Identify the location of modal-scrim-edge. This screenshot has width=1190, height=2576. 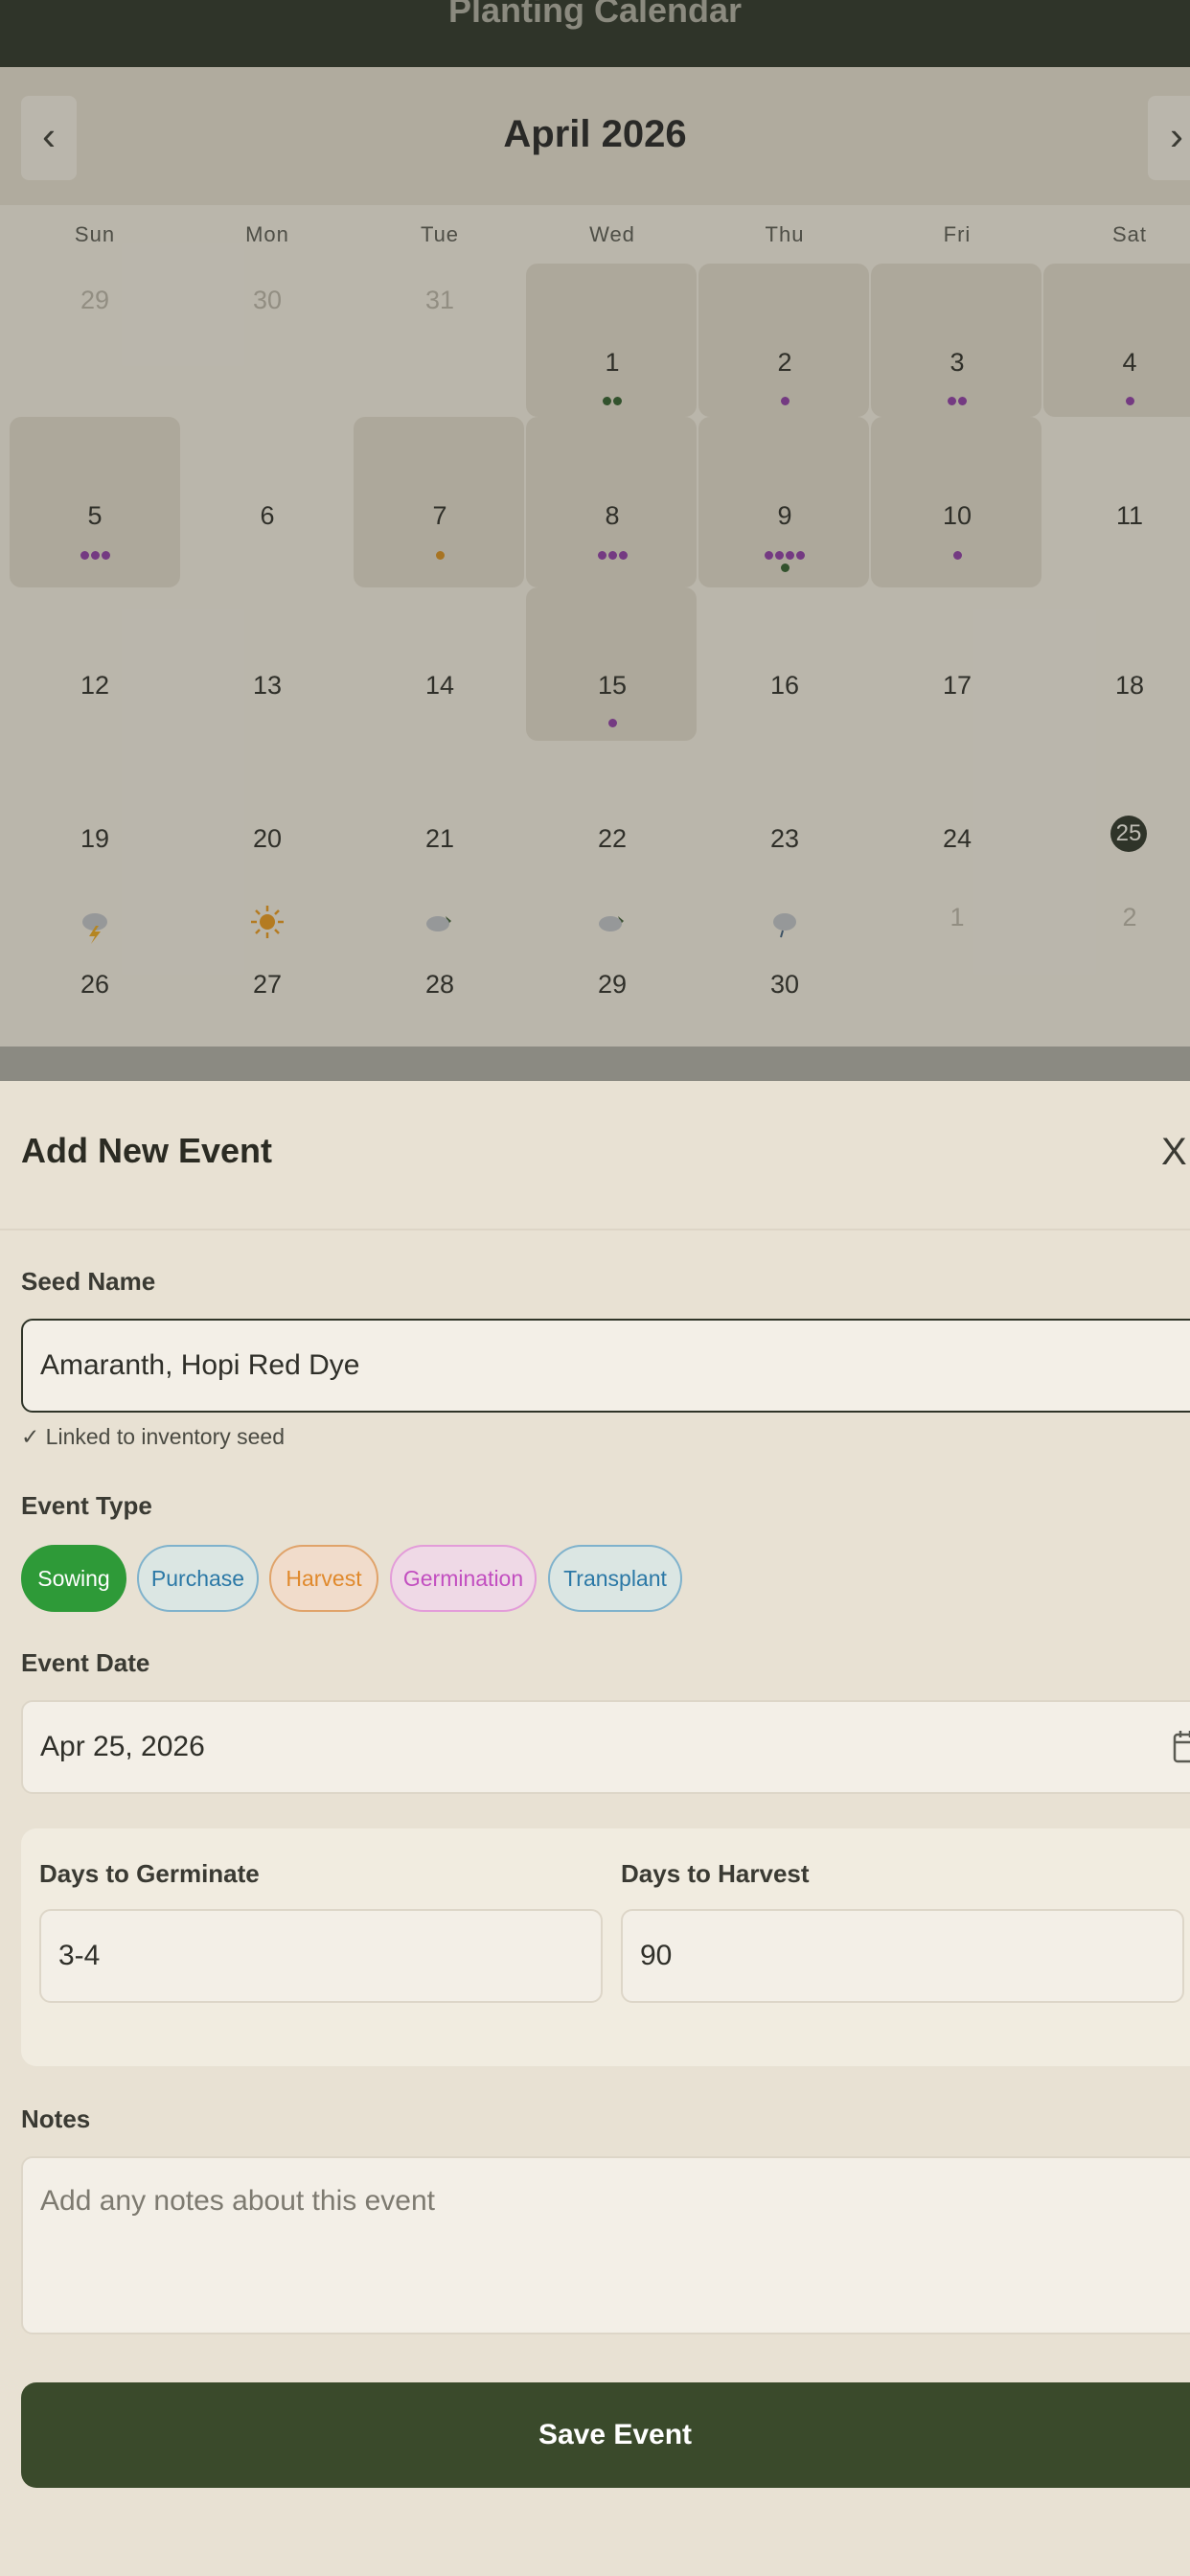
(595, 1063).